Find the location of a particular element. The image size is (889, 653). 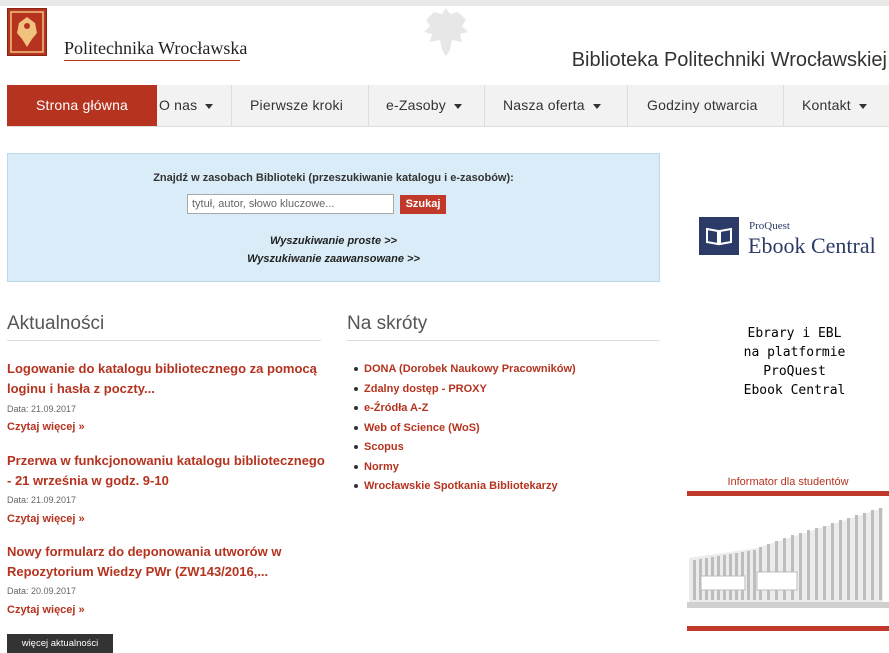

news-heading: Aktualności is located at coordinates (56, 323).